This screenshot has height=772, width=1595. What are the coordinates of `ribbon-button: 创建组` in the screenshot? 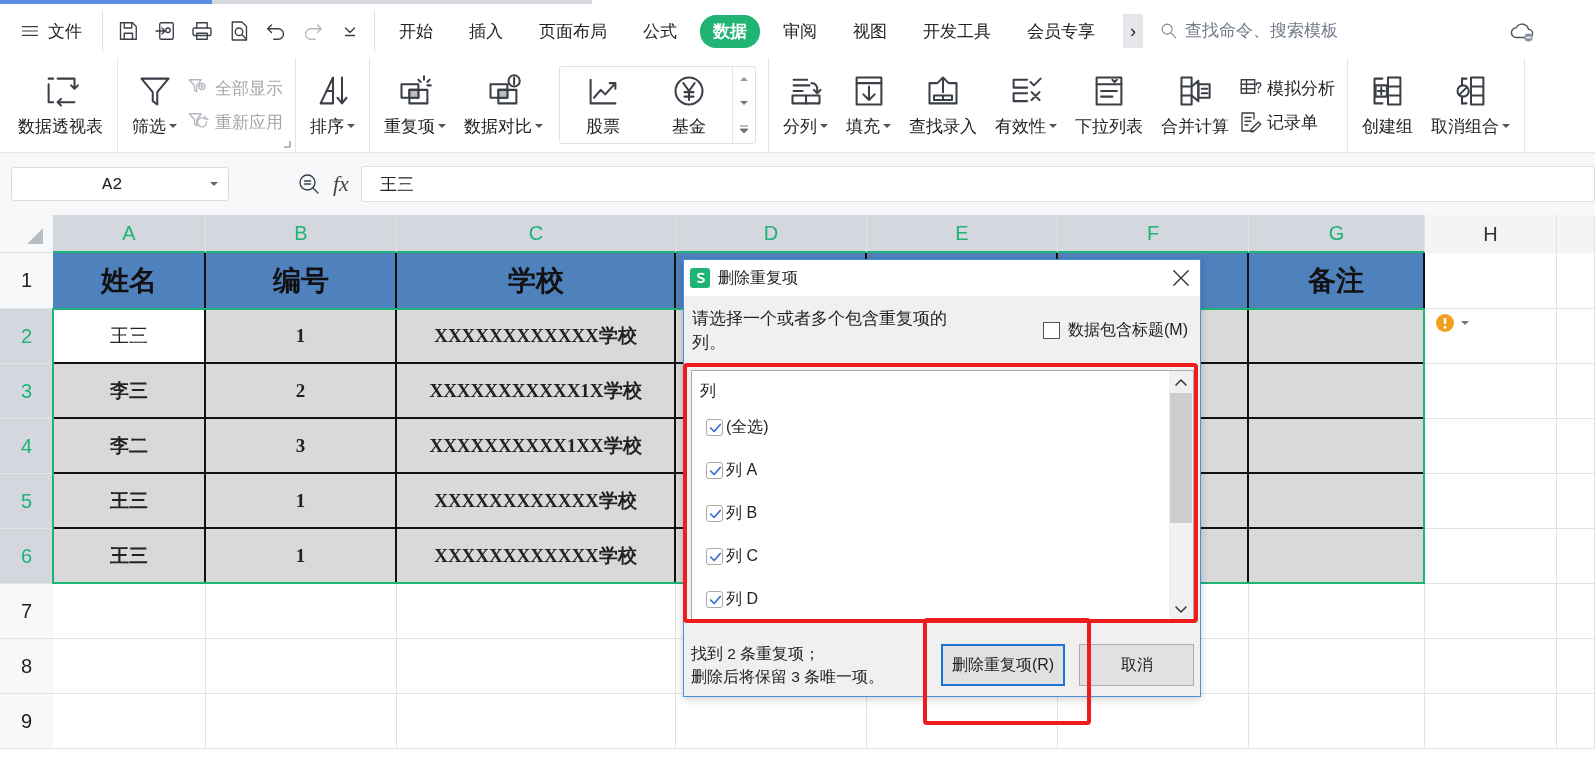 It's located at (1387, 105).